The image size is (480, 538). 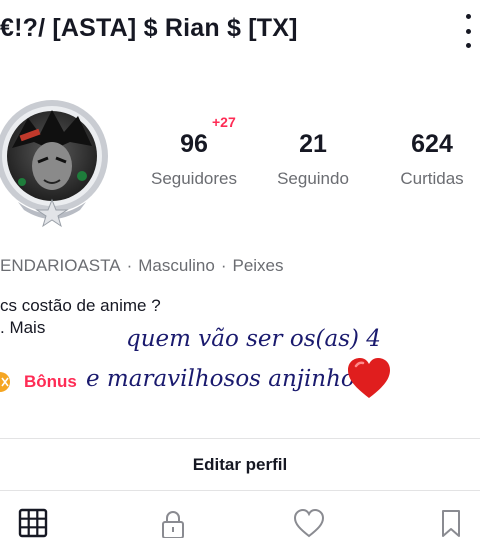 What do you see at coordinates (80, 305) in the screenshot?
I see `bio-text: cs costão de anime ?` at bounding box center [80, 305].